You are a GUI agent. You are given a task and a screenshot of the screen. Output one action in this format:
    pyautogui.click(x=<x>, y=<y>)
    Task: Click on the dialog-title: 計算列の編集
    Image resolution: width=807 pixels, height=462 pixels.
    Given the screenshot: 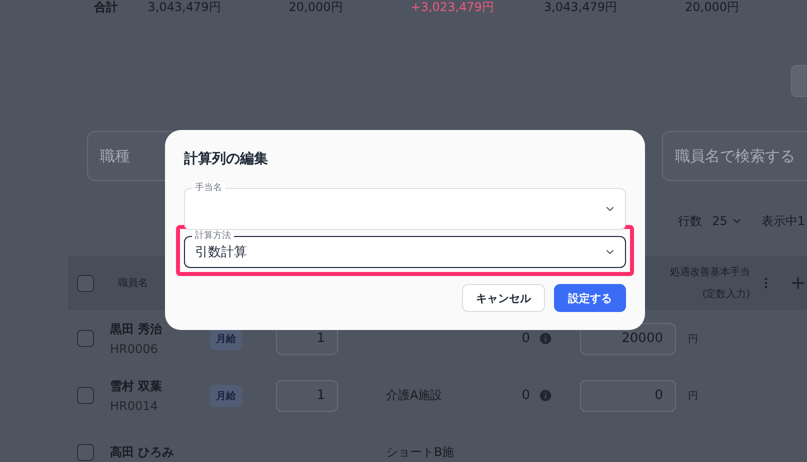 What is the action you would take?
    pyautogui.click(x=226, y=159)
    